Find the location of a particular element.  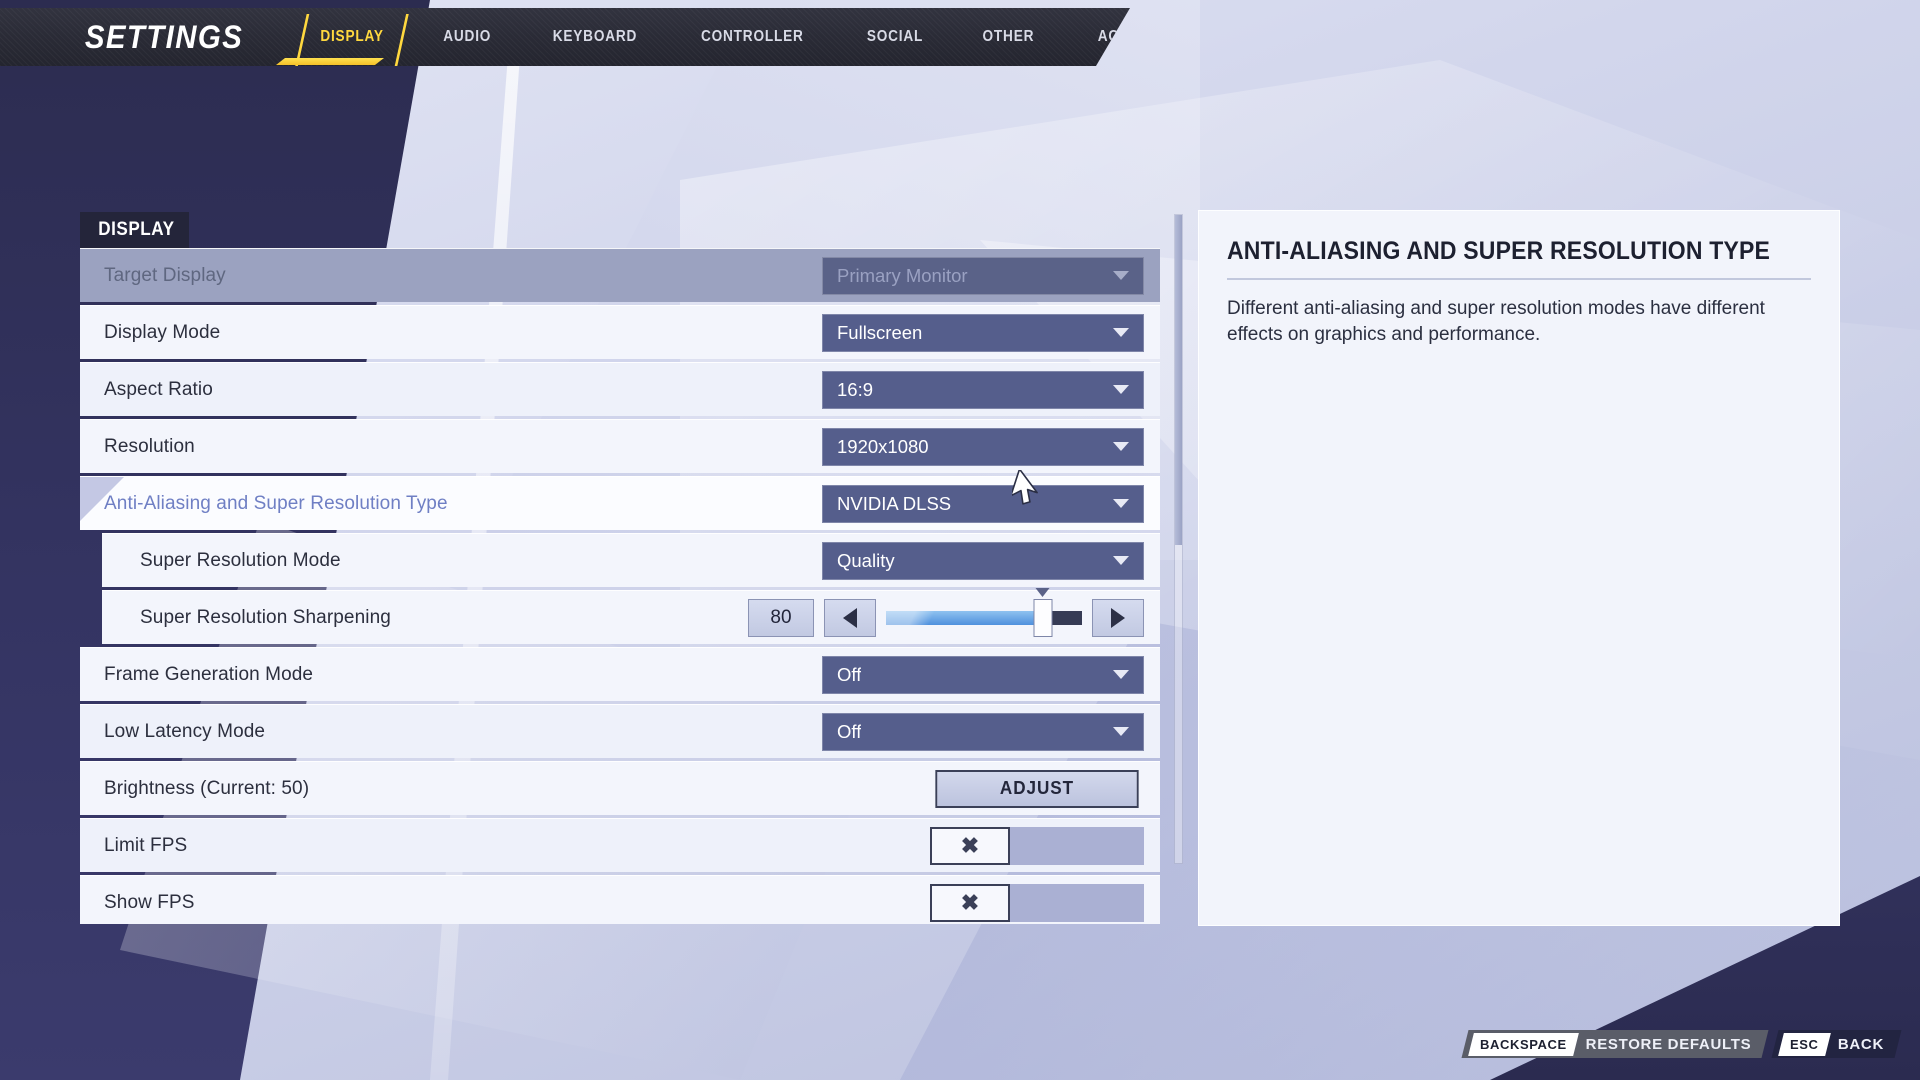

setting-label: Super Resolution Mode is located at coordinates (240, 560).